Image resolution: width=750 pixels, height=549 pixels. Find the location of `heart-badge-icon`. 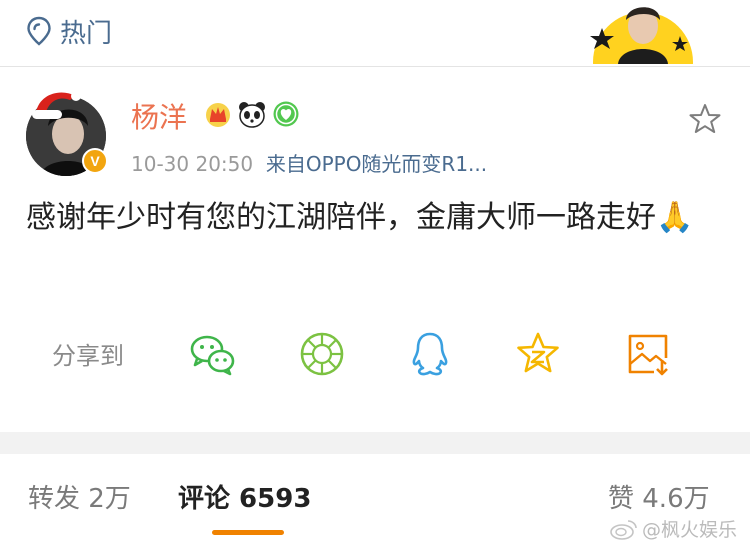

heart-badge-icon is located at coordinates (286, 114).